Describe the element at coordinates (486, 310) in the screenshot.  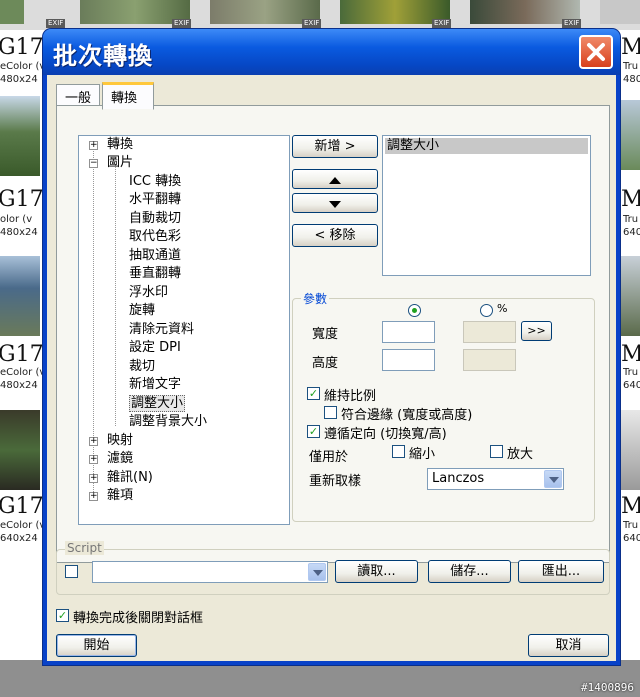
I see `percent-radio` at that location.